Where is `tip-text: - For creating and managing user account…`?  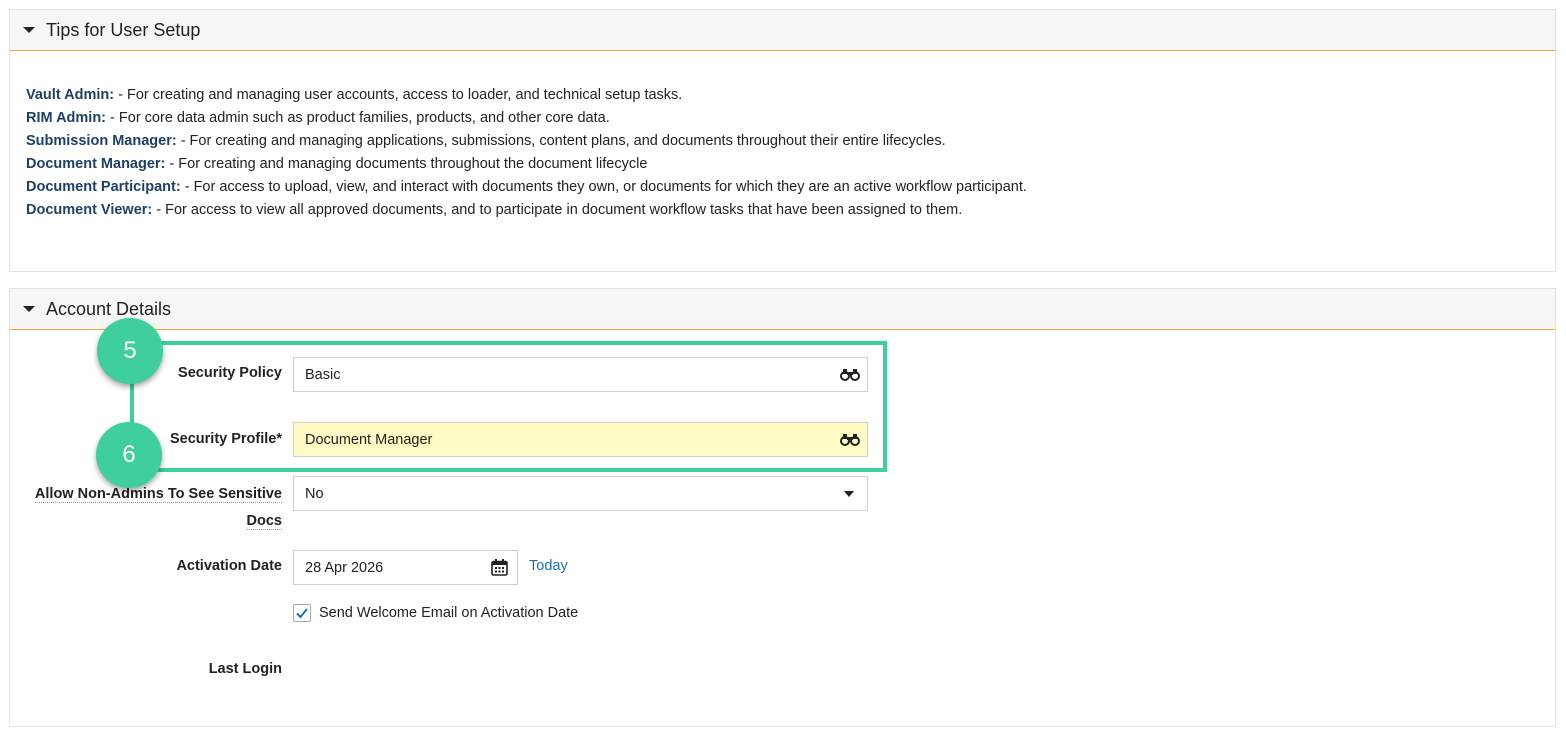
tip-text: - For creating and managing user account… is located at coordinates (398, 95).